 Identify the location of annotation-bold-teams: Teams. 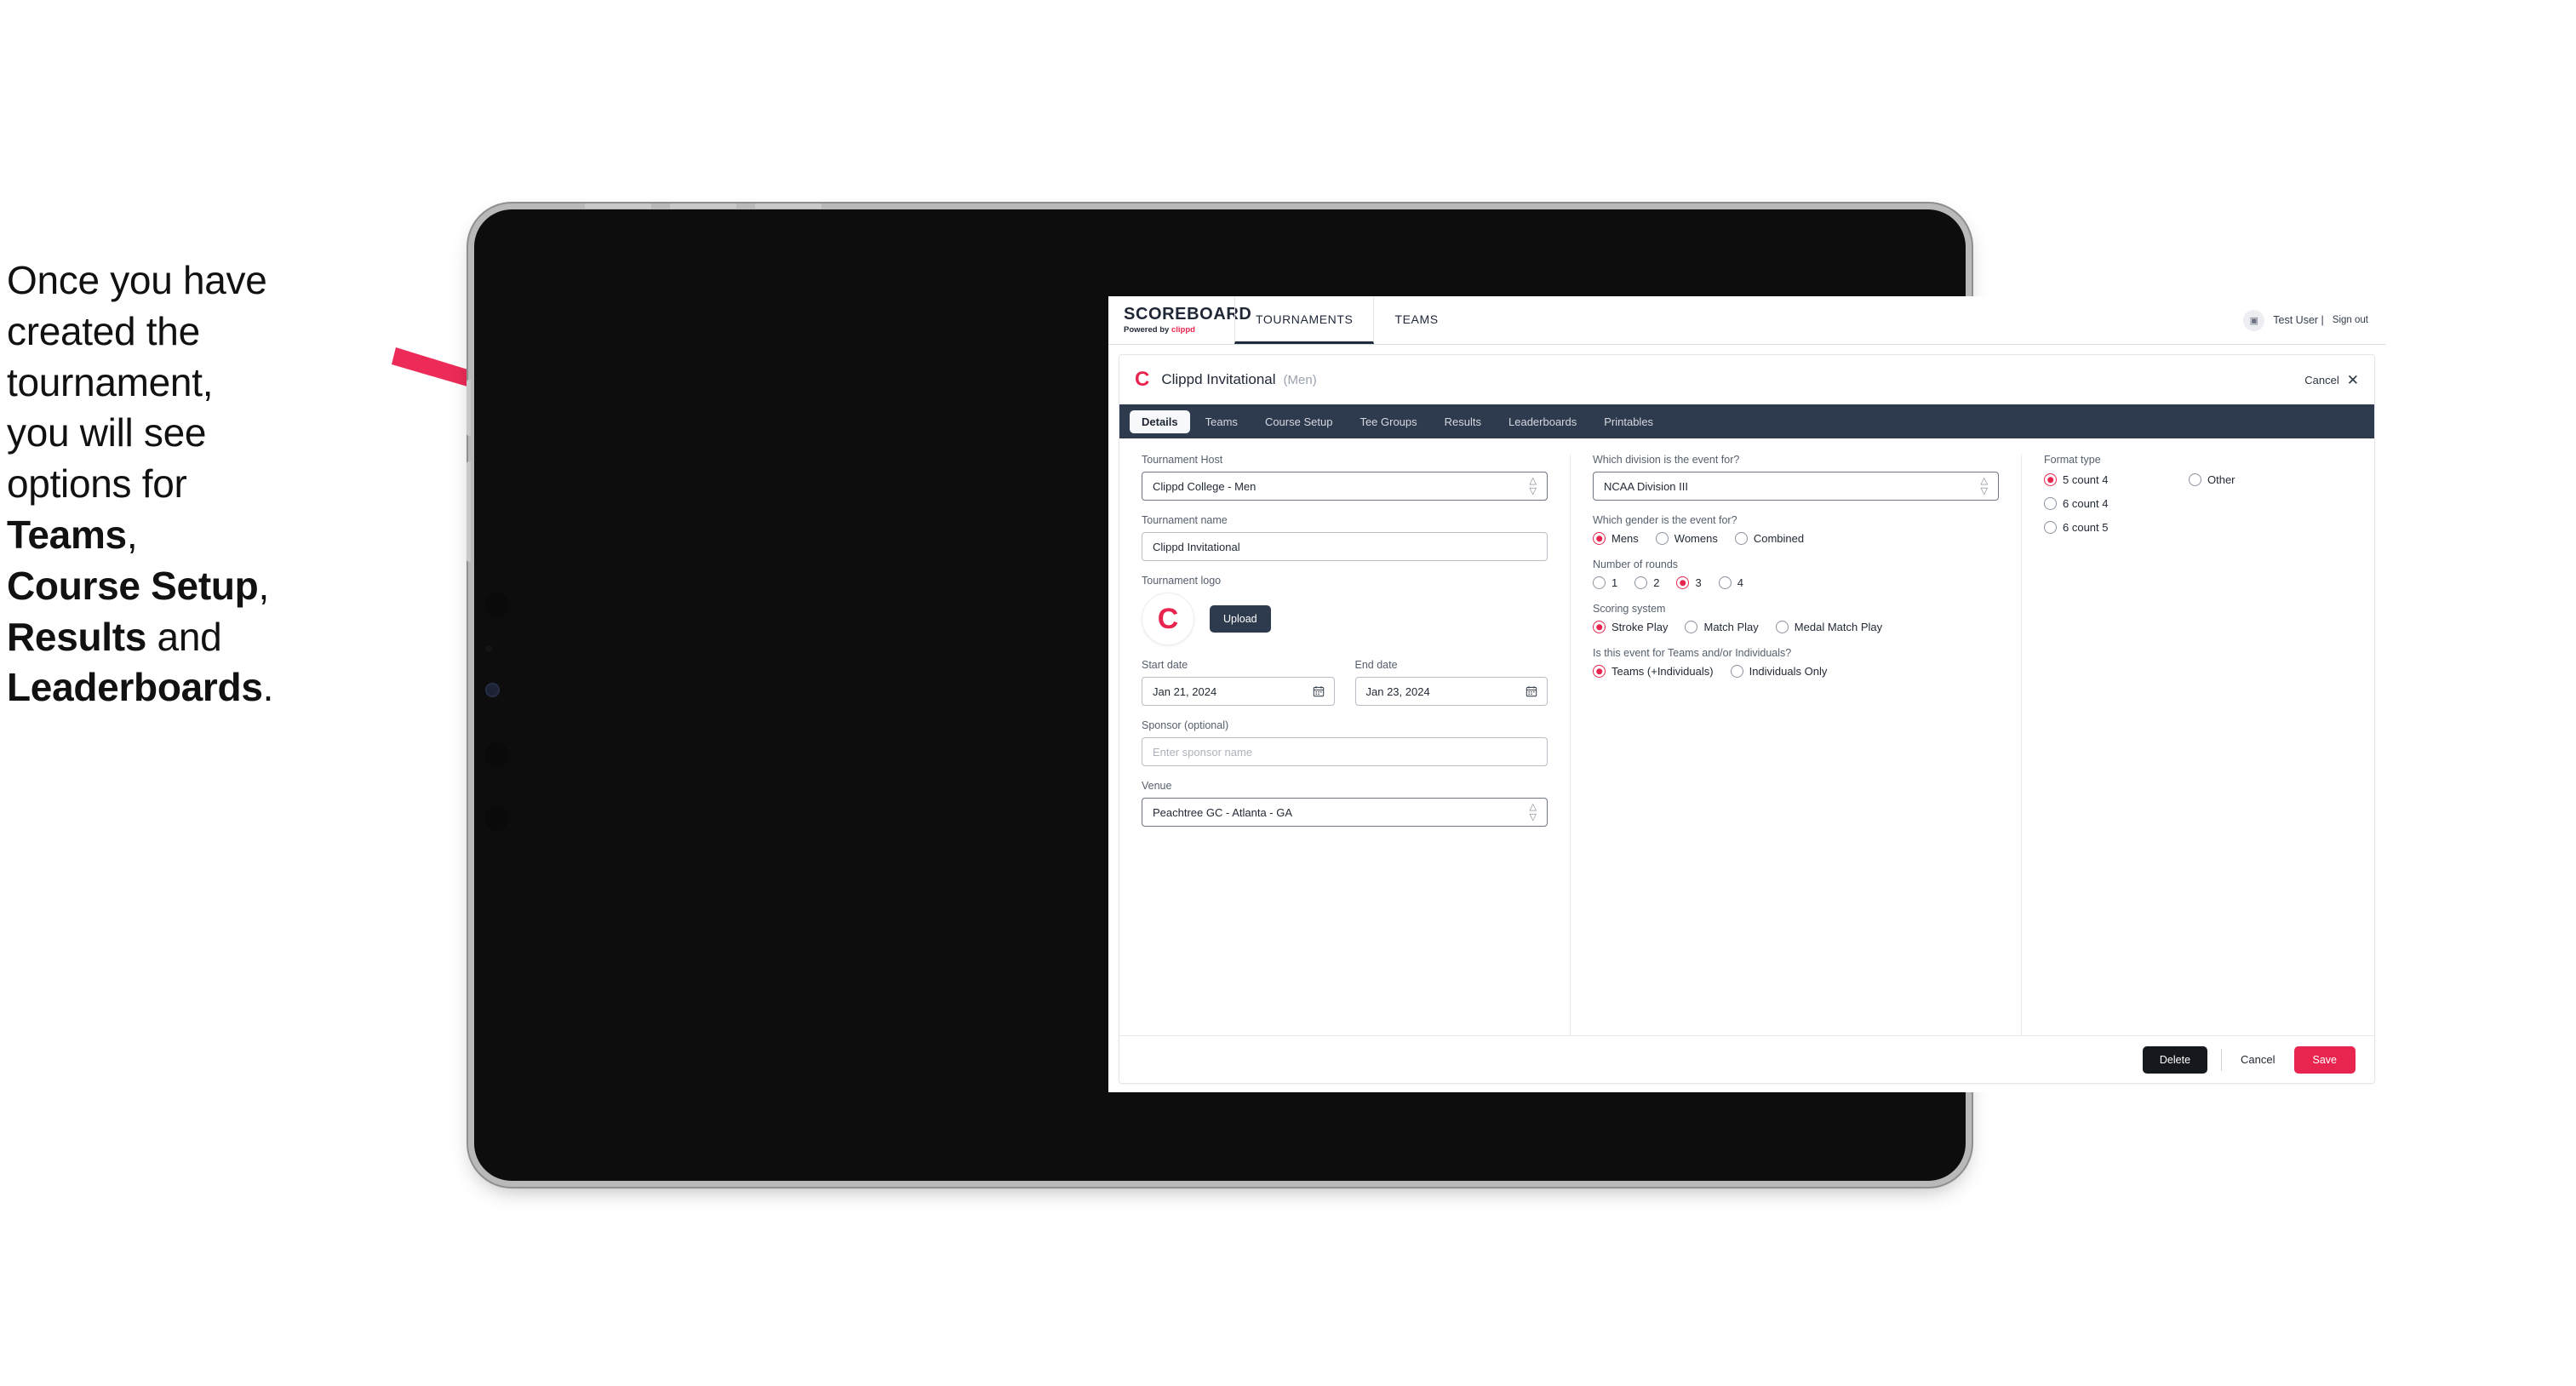
(67, 534).